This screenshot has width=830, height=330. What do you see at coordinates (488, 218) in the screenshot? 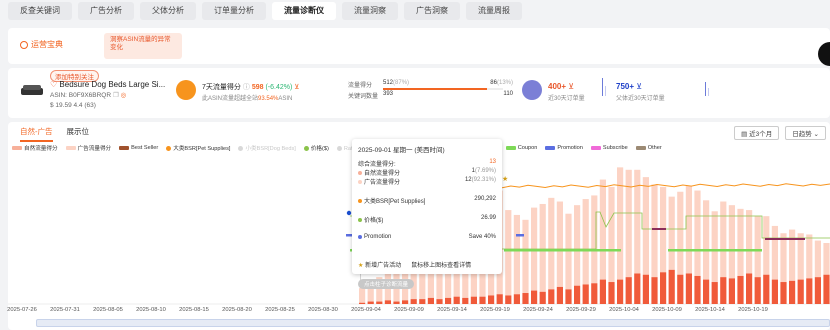
I see `tooltip-price-value: 26.99` at bounding box center [488, 218].